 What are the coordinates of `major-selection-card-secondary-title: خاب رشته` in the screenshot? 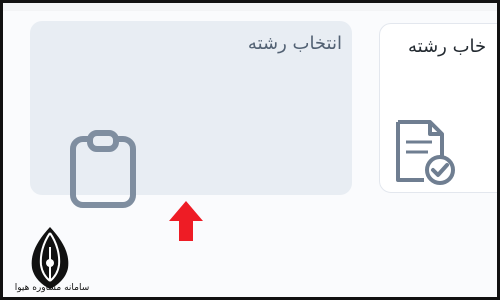 It's located at (447, 46).